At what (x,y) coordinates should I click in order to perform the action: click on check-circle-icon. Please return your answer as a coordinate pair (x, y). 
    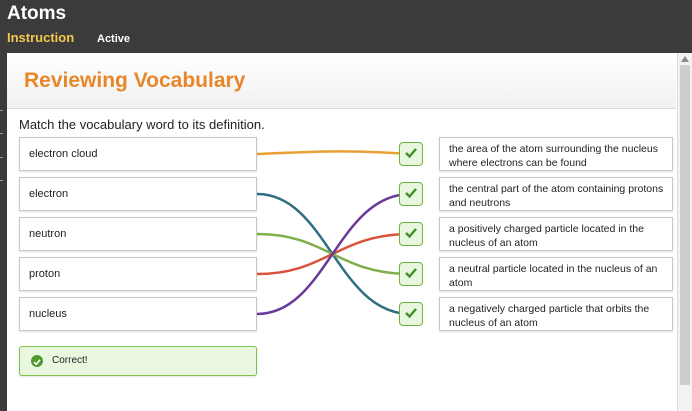
    Looking at the image, I should click on (37, 361).